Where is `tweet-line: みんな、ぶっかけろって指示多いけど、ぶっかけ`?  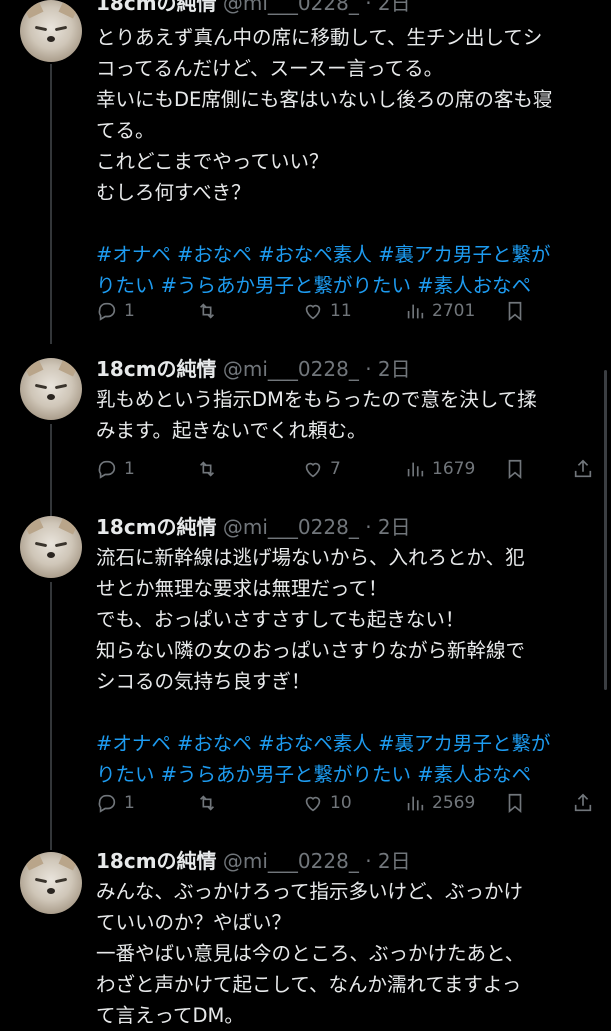 tweet-line: みんな、ぶっかけろって指示多いけど、ぶっかけ is located at coordinates (310, 891).